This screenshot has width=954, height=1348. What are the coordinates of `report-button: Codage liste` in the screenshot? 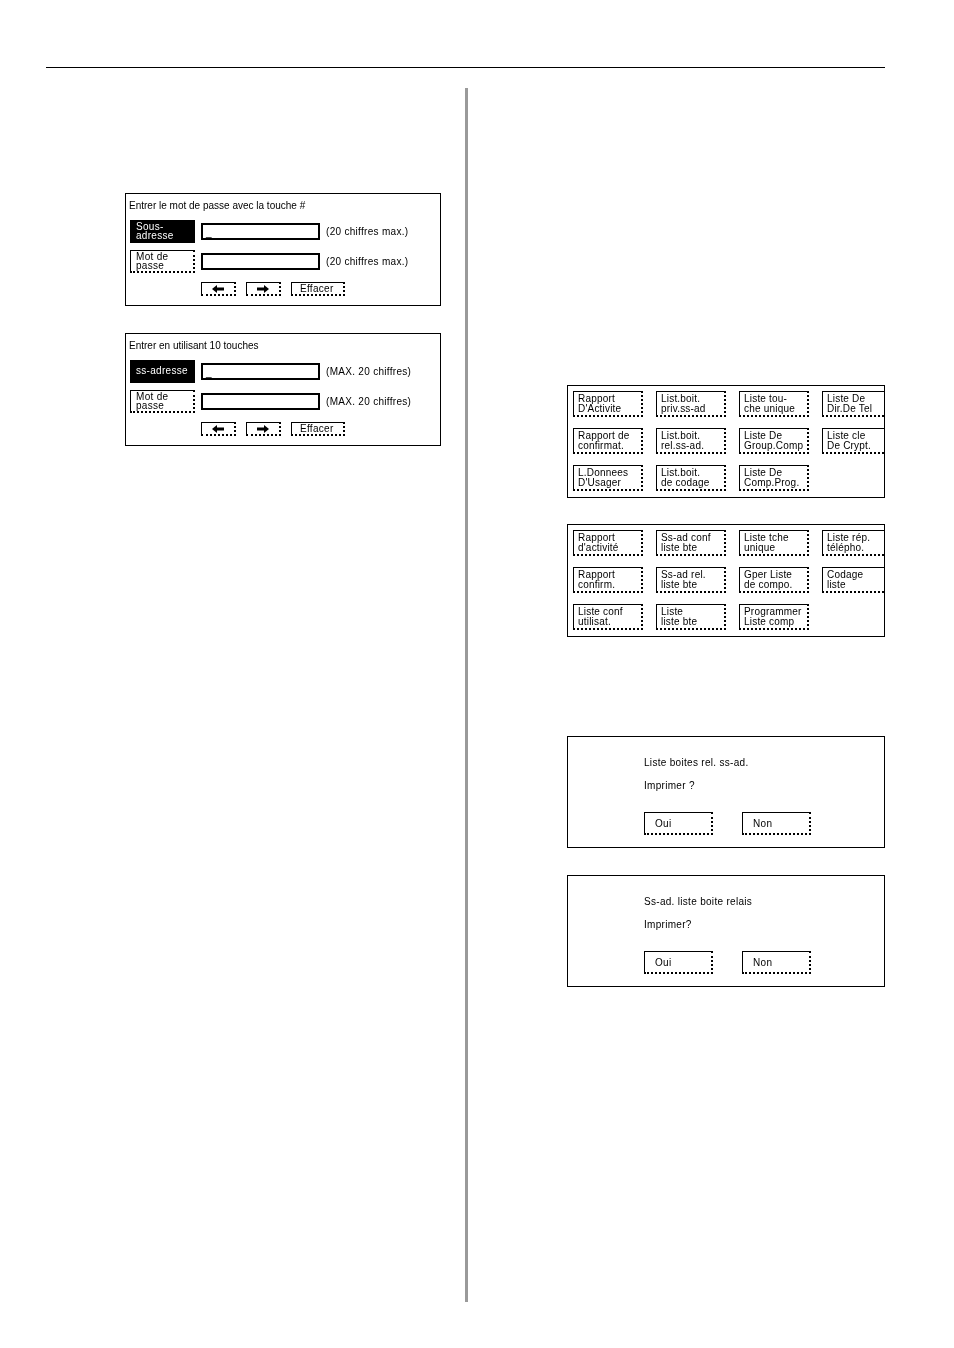 It's located at (853, 580).